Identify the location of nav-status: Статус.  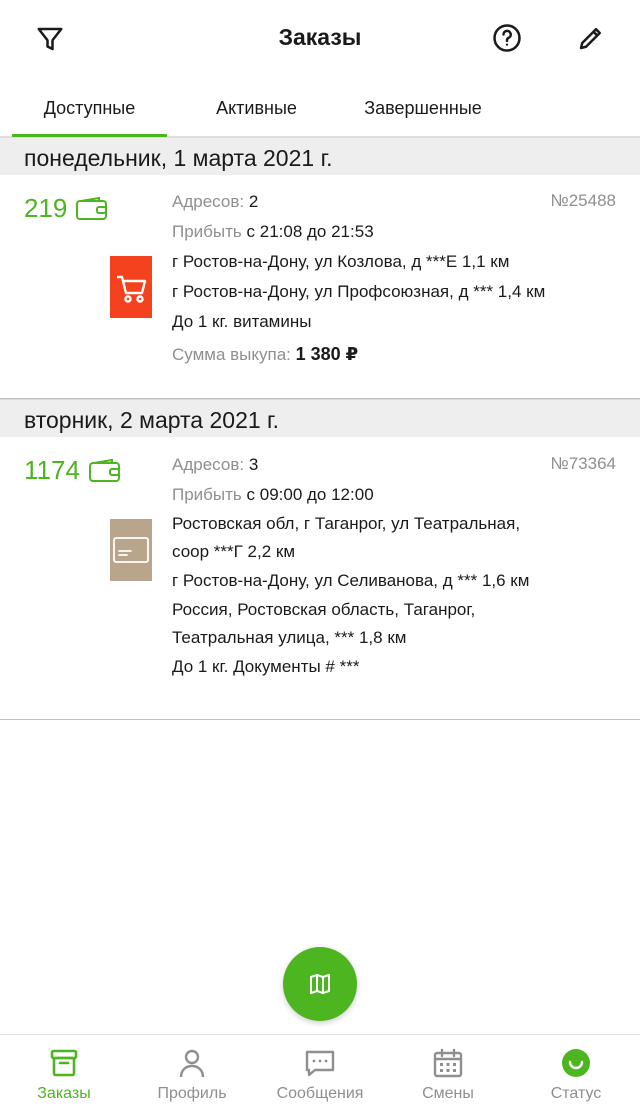
(576, 1072).